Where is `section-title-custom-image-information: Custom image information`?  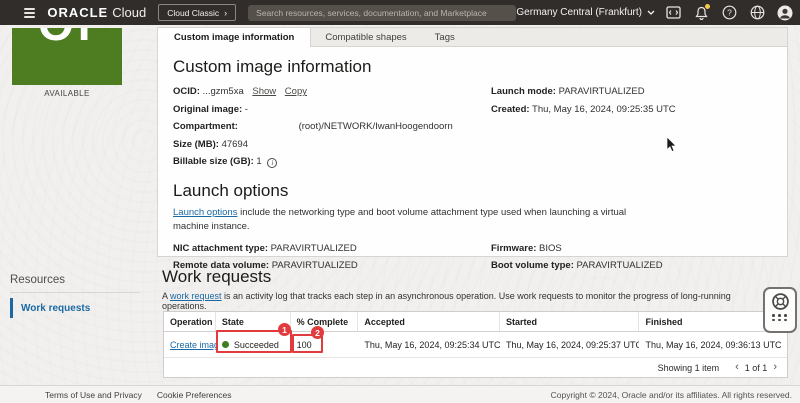
section-title-custom-image-information: Custom image information is located at coordinates (272, 66).